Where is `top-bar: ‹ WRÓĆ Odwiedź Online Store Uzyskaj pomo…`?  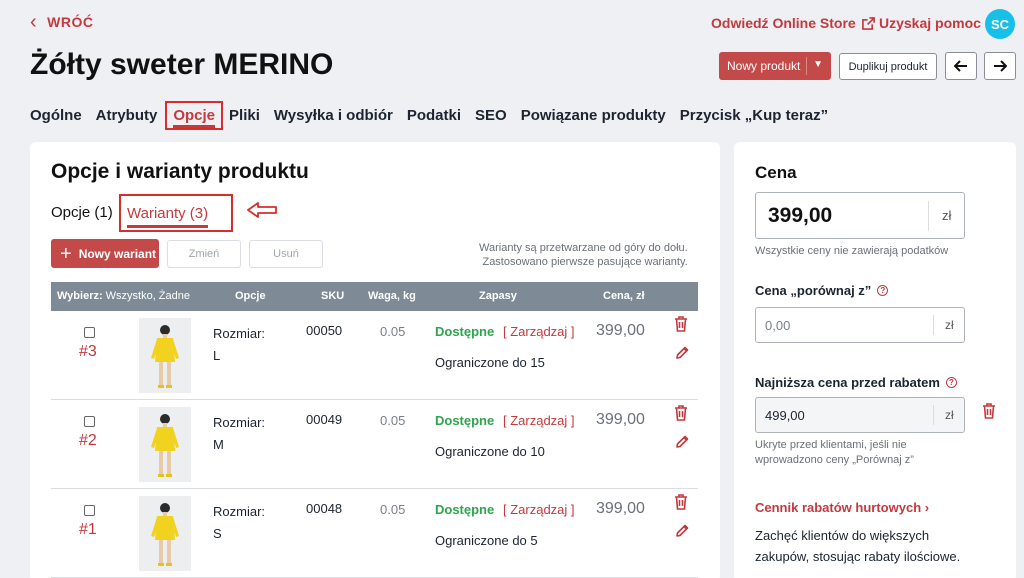
top-bar: ‹ WRÓĆ Odwiedź Online Store Uzyskaj pomo… is located at coordinates (512, 24).